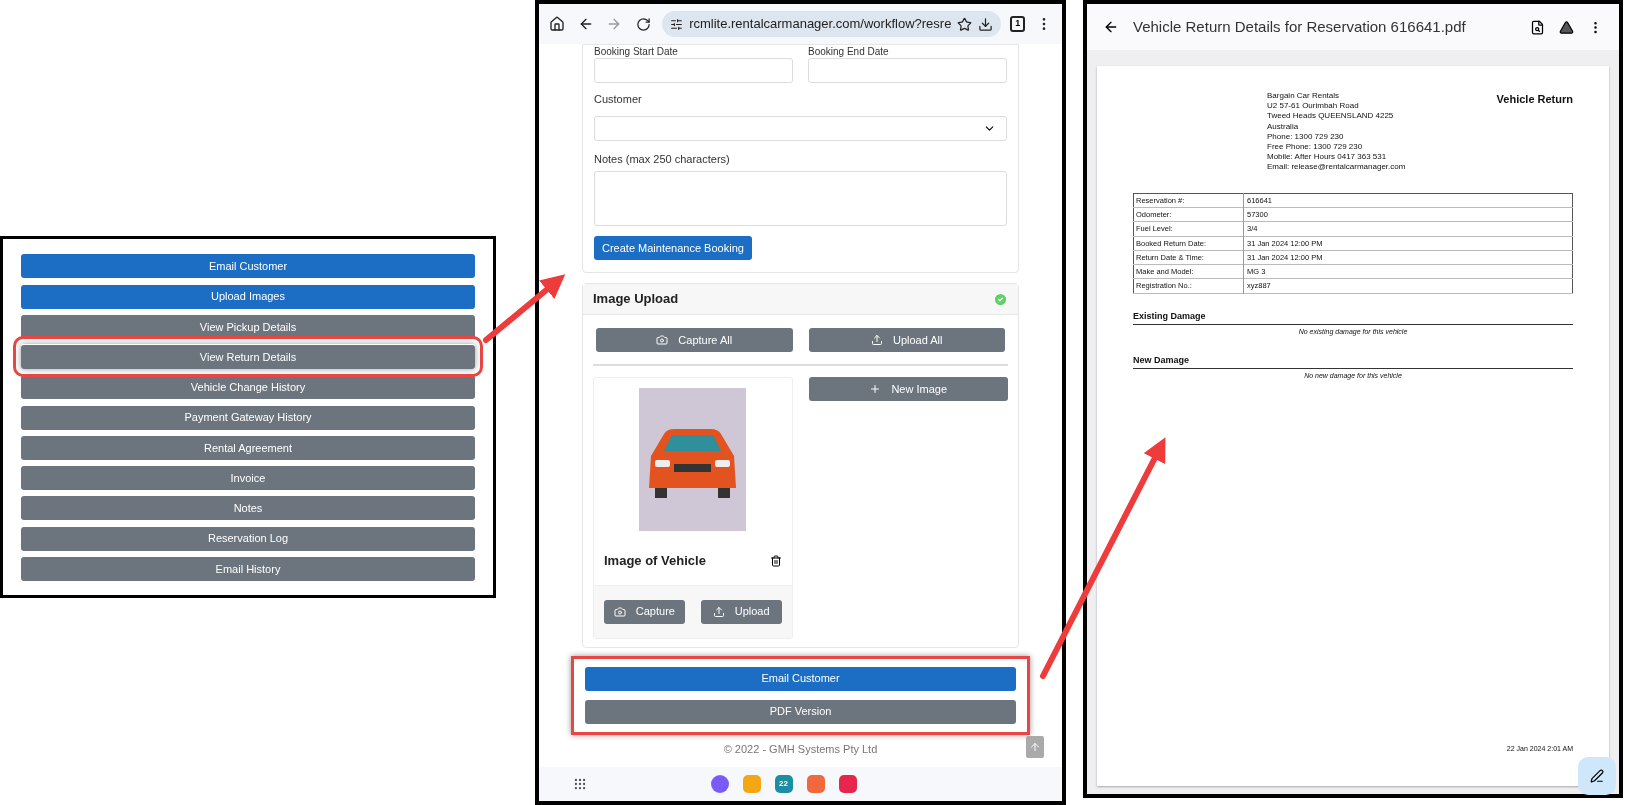 The height and width of the screenshot is (805, 1627). I want to click on menu-button: View Pickup Details, so click(248, 326).